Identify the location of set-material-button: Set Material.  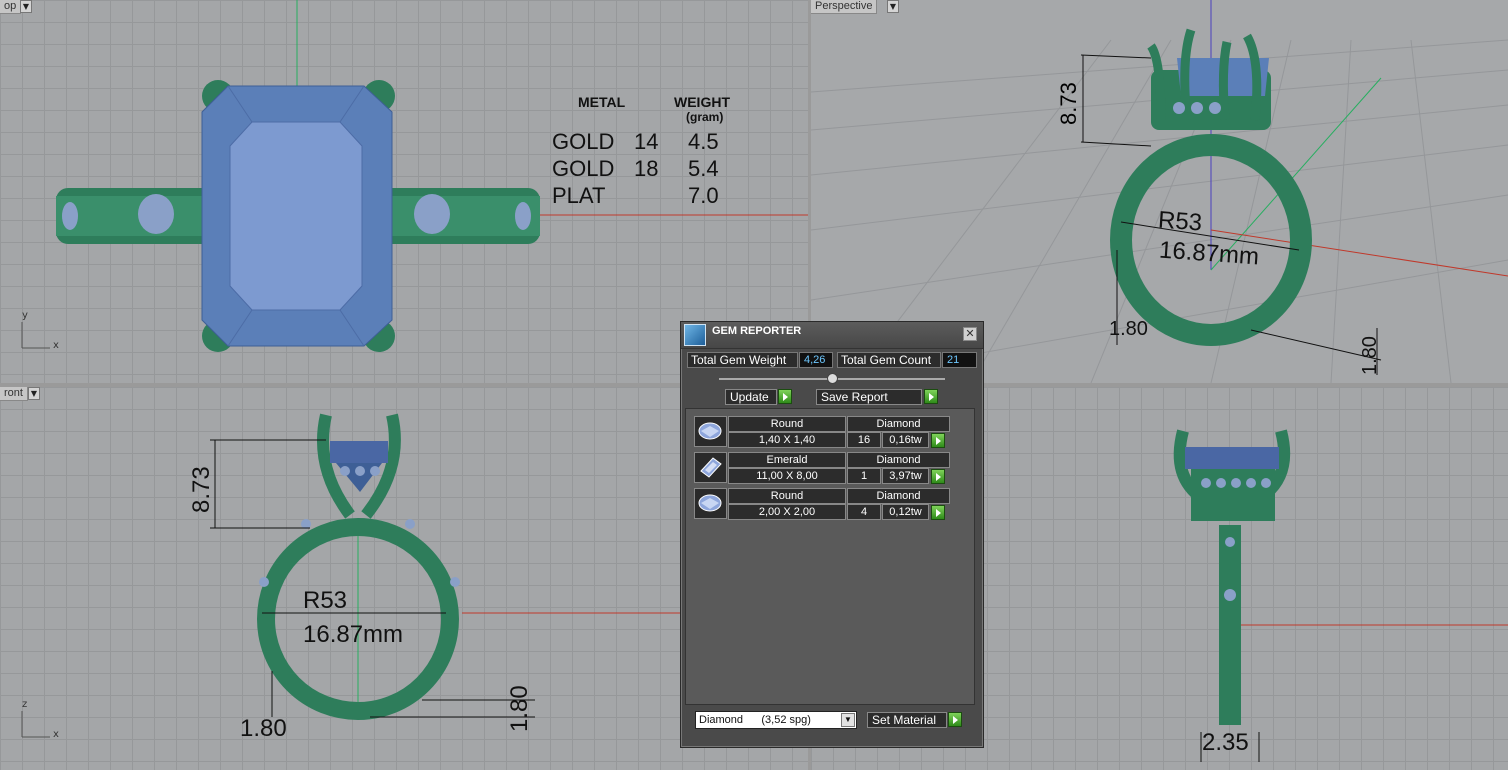
(907, 720).